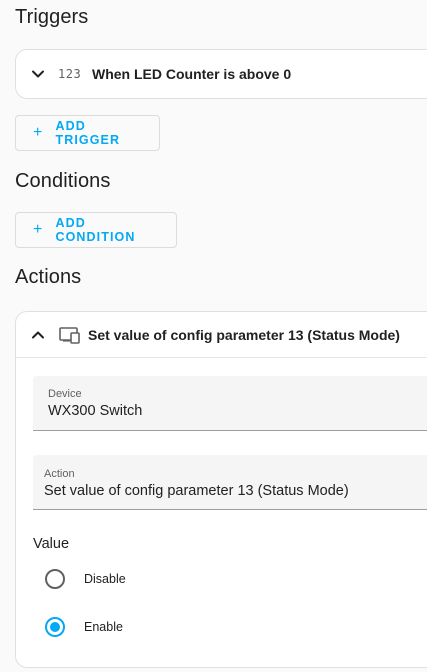 Image resolution: width=427 pixels, height=672 pixels. I want to click on add-trigger-label: ADD TRIGGER, so click(88, 133).